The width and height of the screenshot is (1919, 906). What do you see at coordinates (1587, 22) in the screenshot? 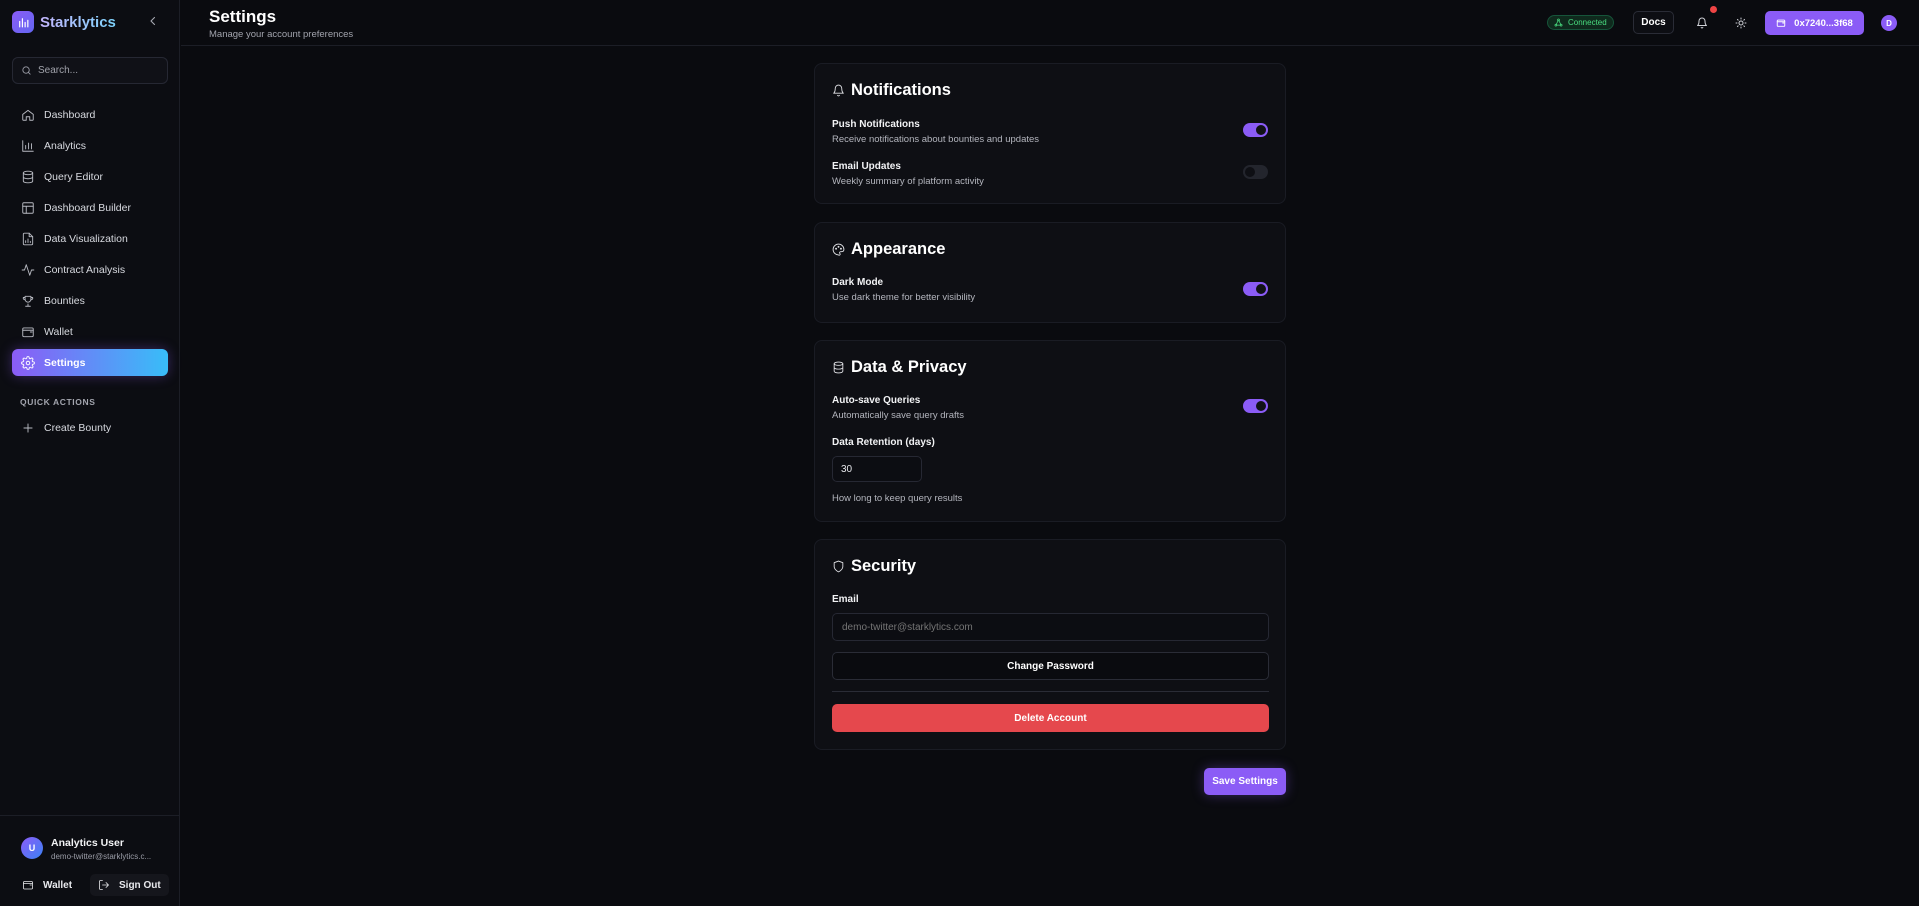
I see `status-label: Connected` at bounding box center [1587, 22].